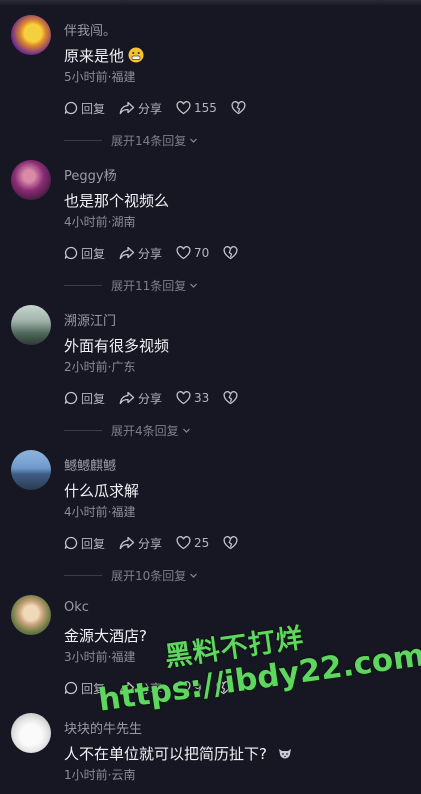 This screenshot has height=794, width=421. What do you see at coordinates (136, 57) in the screenshot?
I see `grin-emoji-icon` at bounding box center [136, 57].